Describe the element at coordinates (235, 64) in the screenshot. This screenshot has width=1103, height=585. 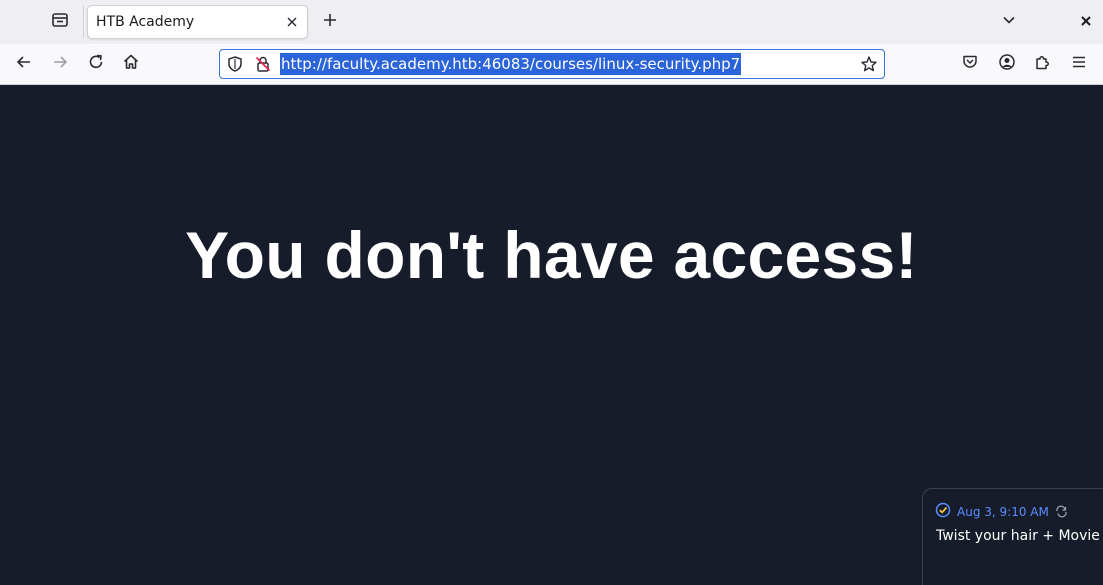
I see `shield-icon` at that location.